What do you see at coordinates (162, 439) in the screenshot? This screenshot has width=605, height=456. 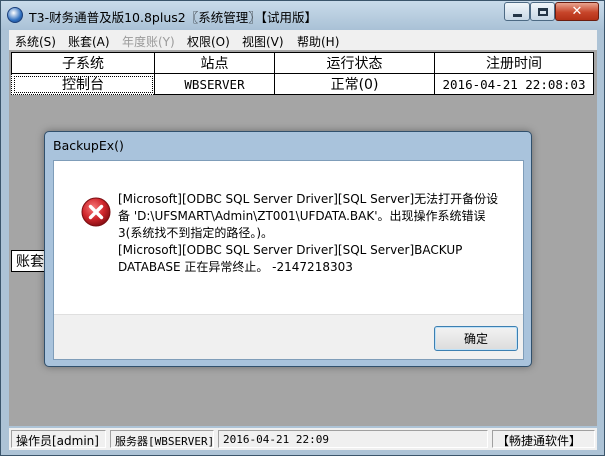 I see `status-server: 服务器[WBSERVER]` at bounding box center [162, 439].